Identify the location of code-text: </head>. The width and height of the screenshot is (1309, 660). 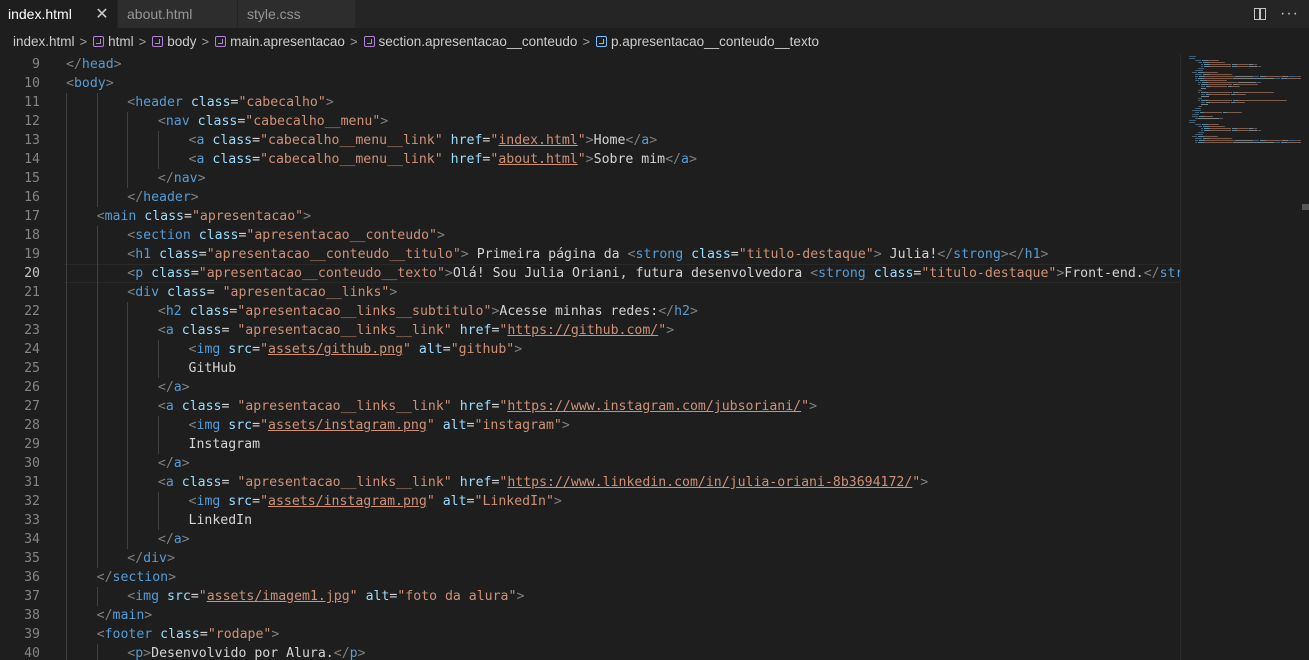
(94, 64).